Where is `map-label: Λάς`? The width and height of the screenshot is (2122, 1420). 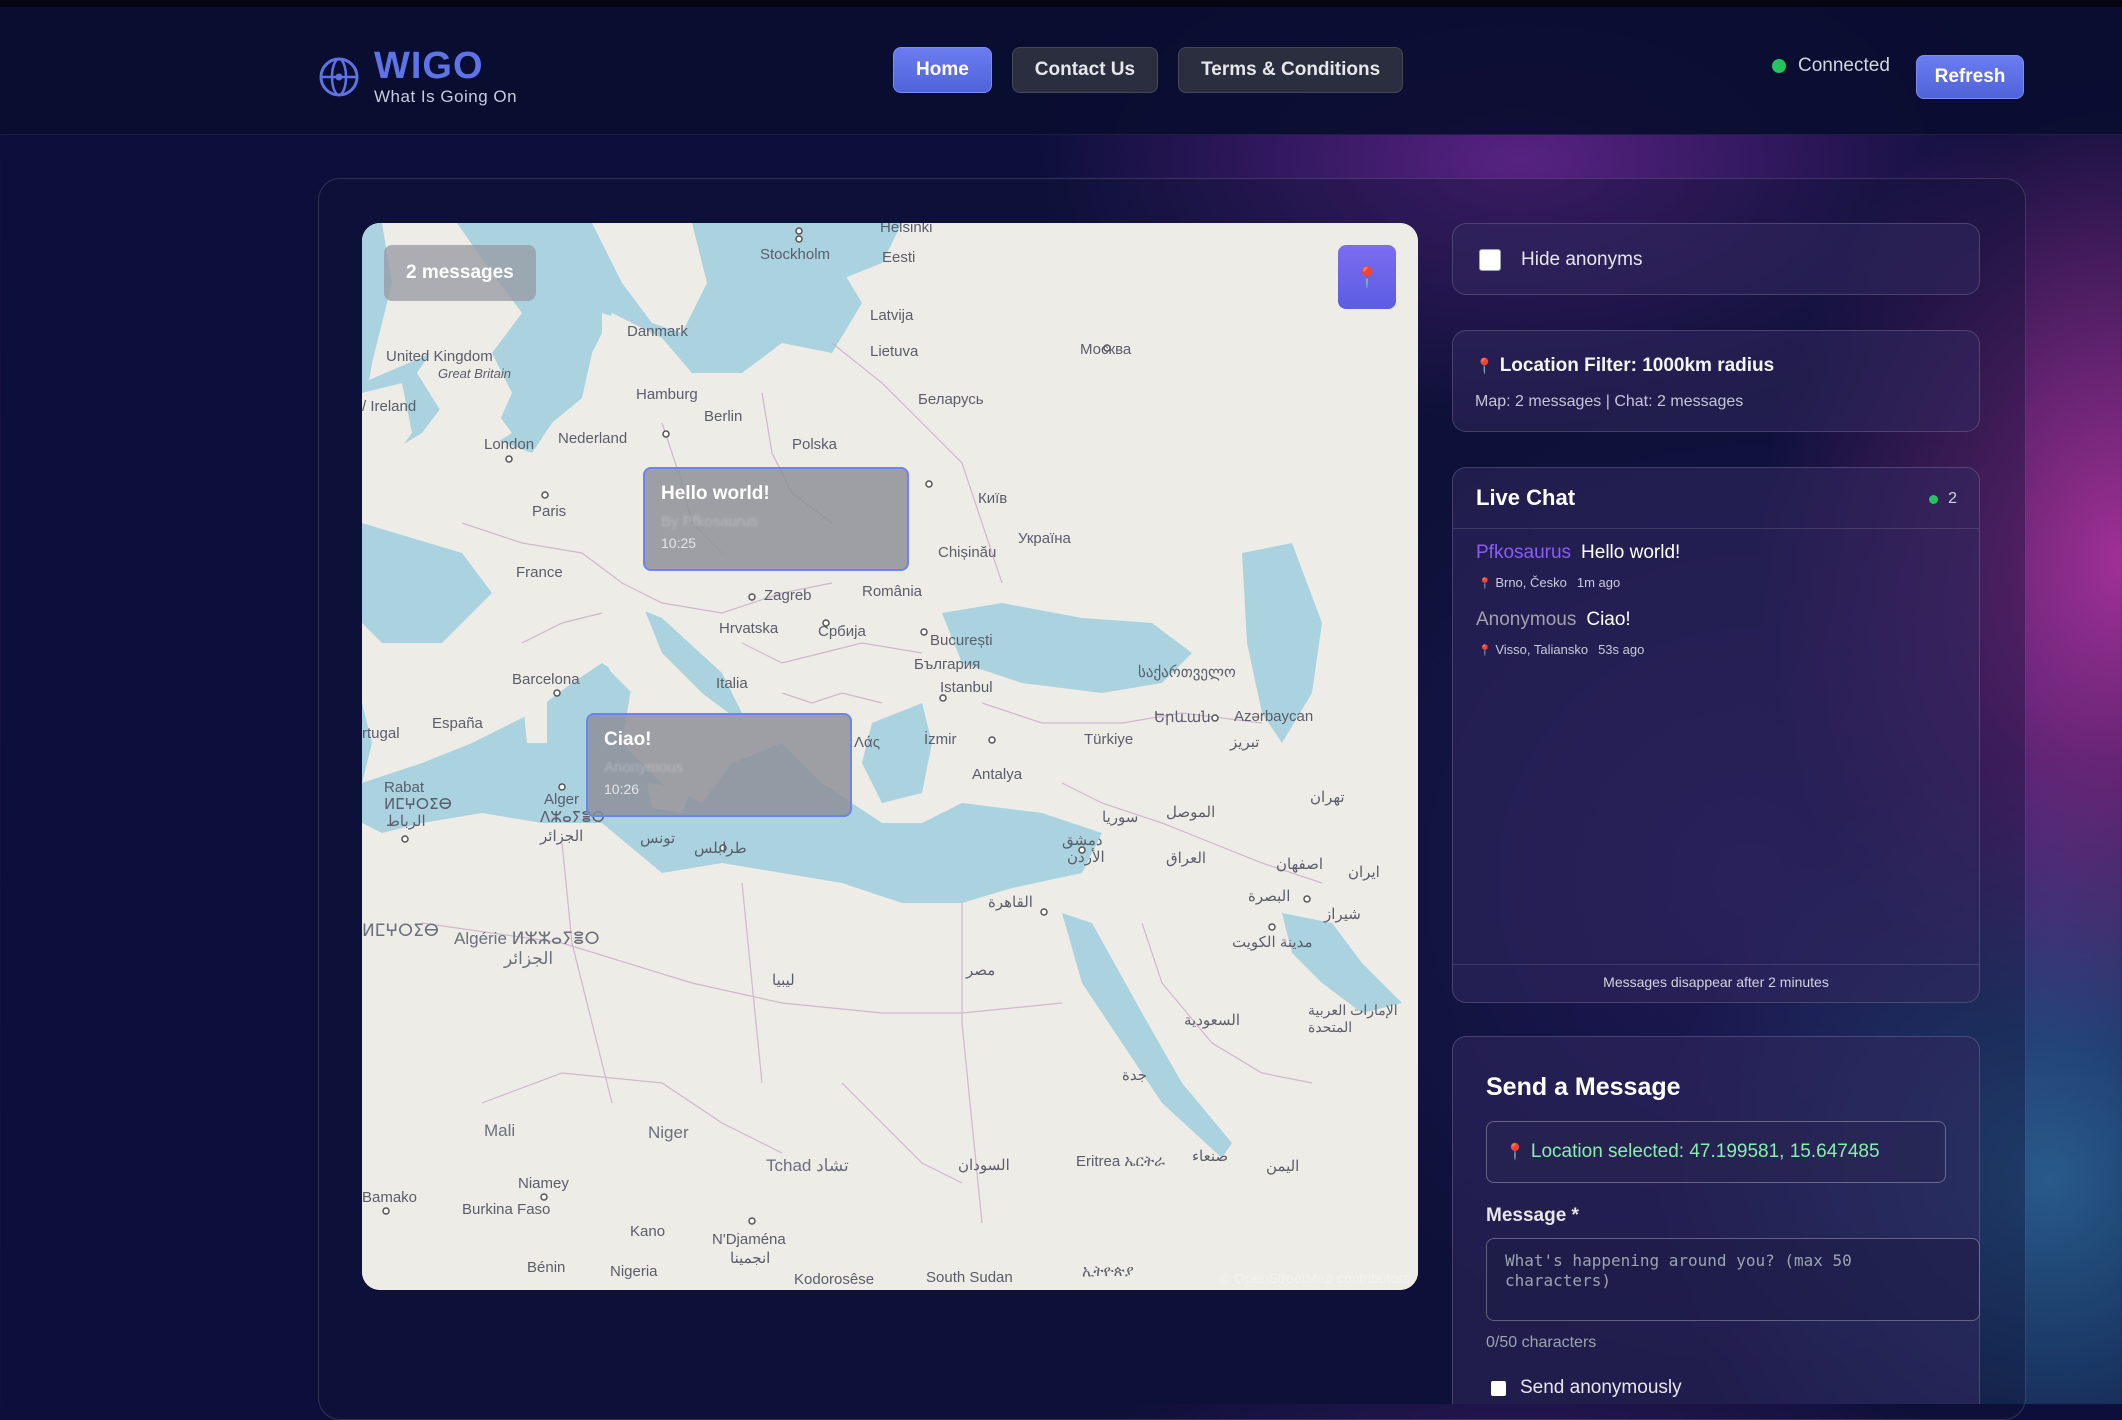
map-label: Λάς is located at coordinates (867, 742).